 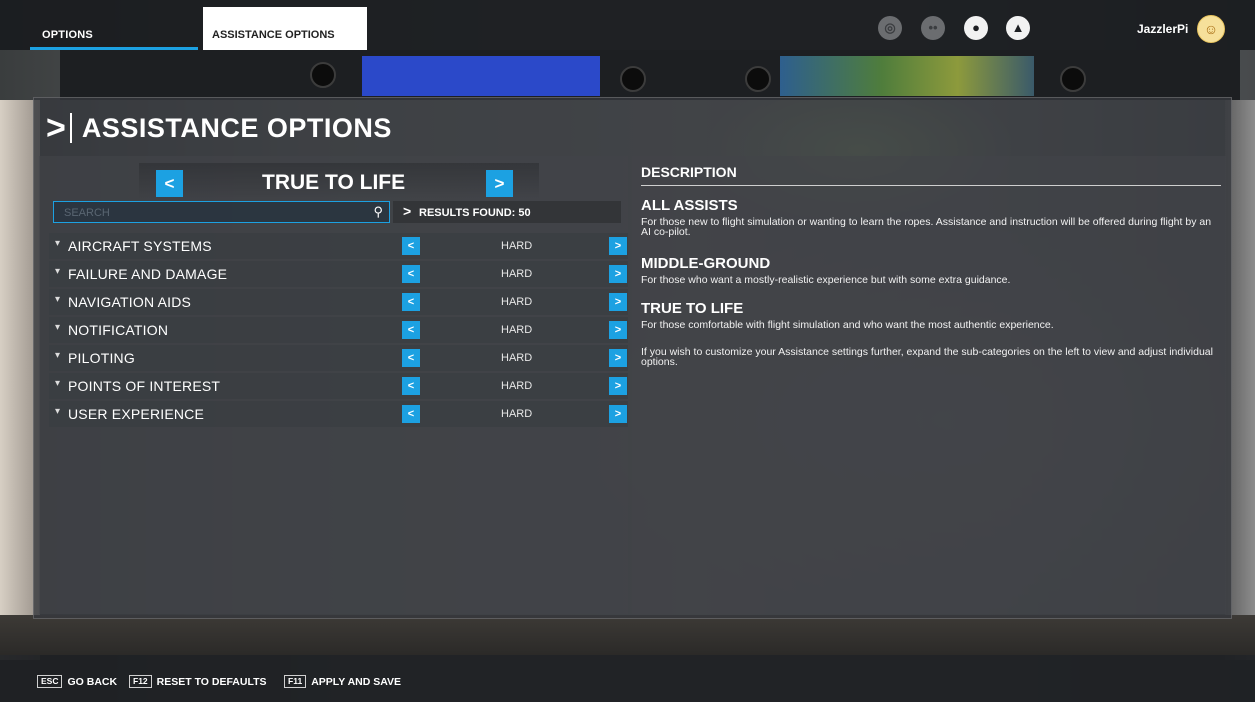 What do you see at coordinates (114, 48) in the screenshot?
I see `tab-active-indicator` at bounding box center [114, 48].